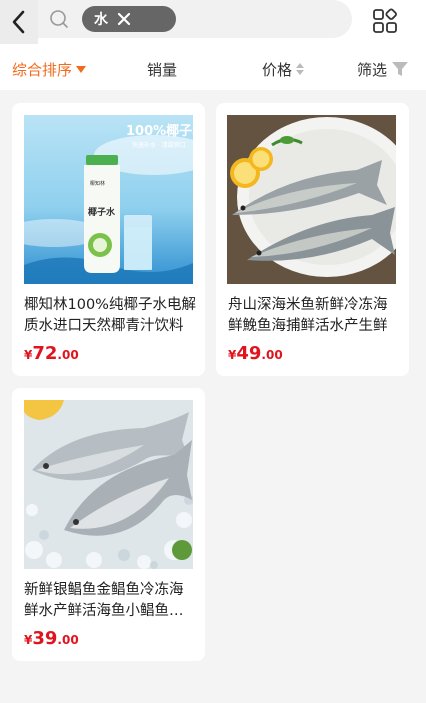  I want to click on image-headline: 100%椰子水, so click(159, 131).